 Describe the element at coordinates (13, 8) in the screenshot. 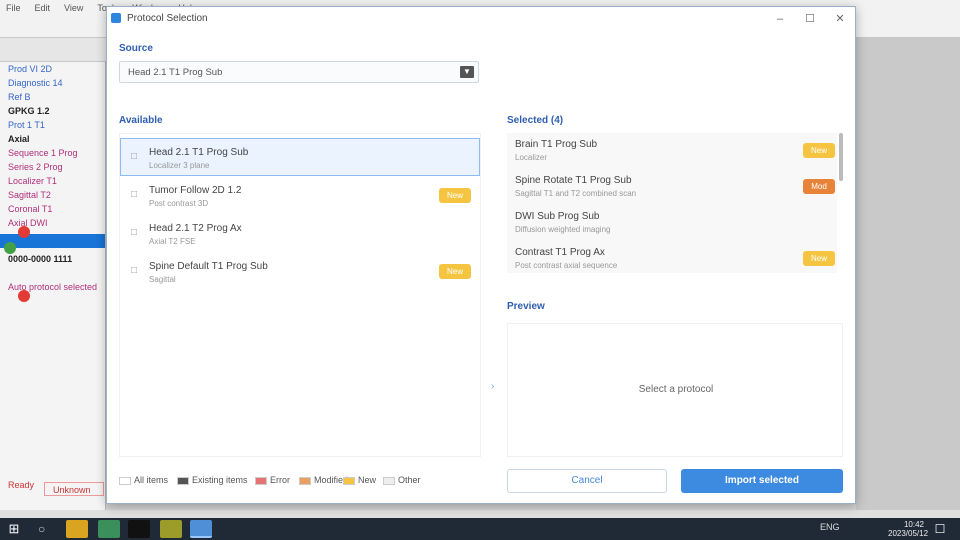

I see `menu-item: File` at that location.